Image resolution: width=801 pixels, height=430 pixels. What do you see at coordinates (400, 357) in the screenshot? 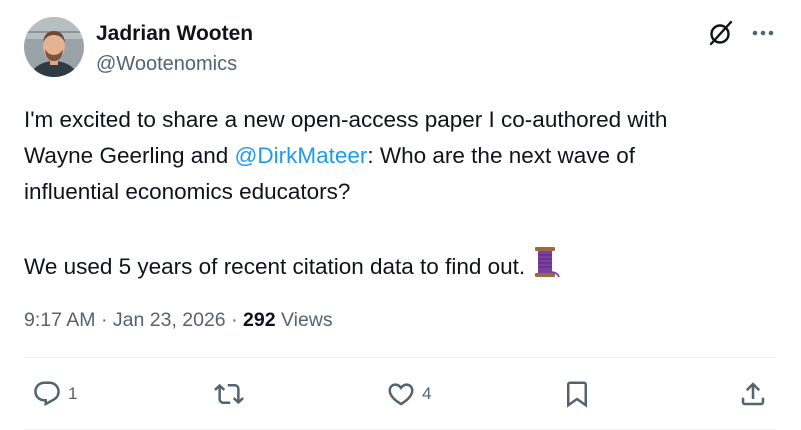
I see `divider` at bounding box center [400, 357].